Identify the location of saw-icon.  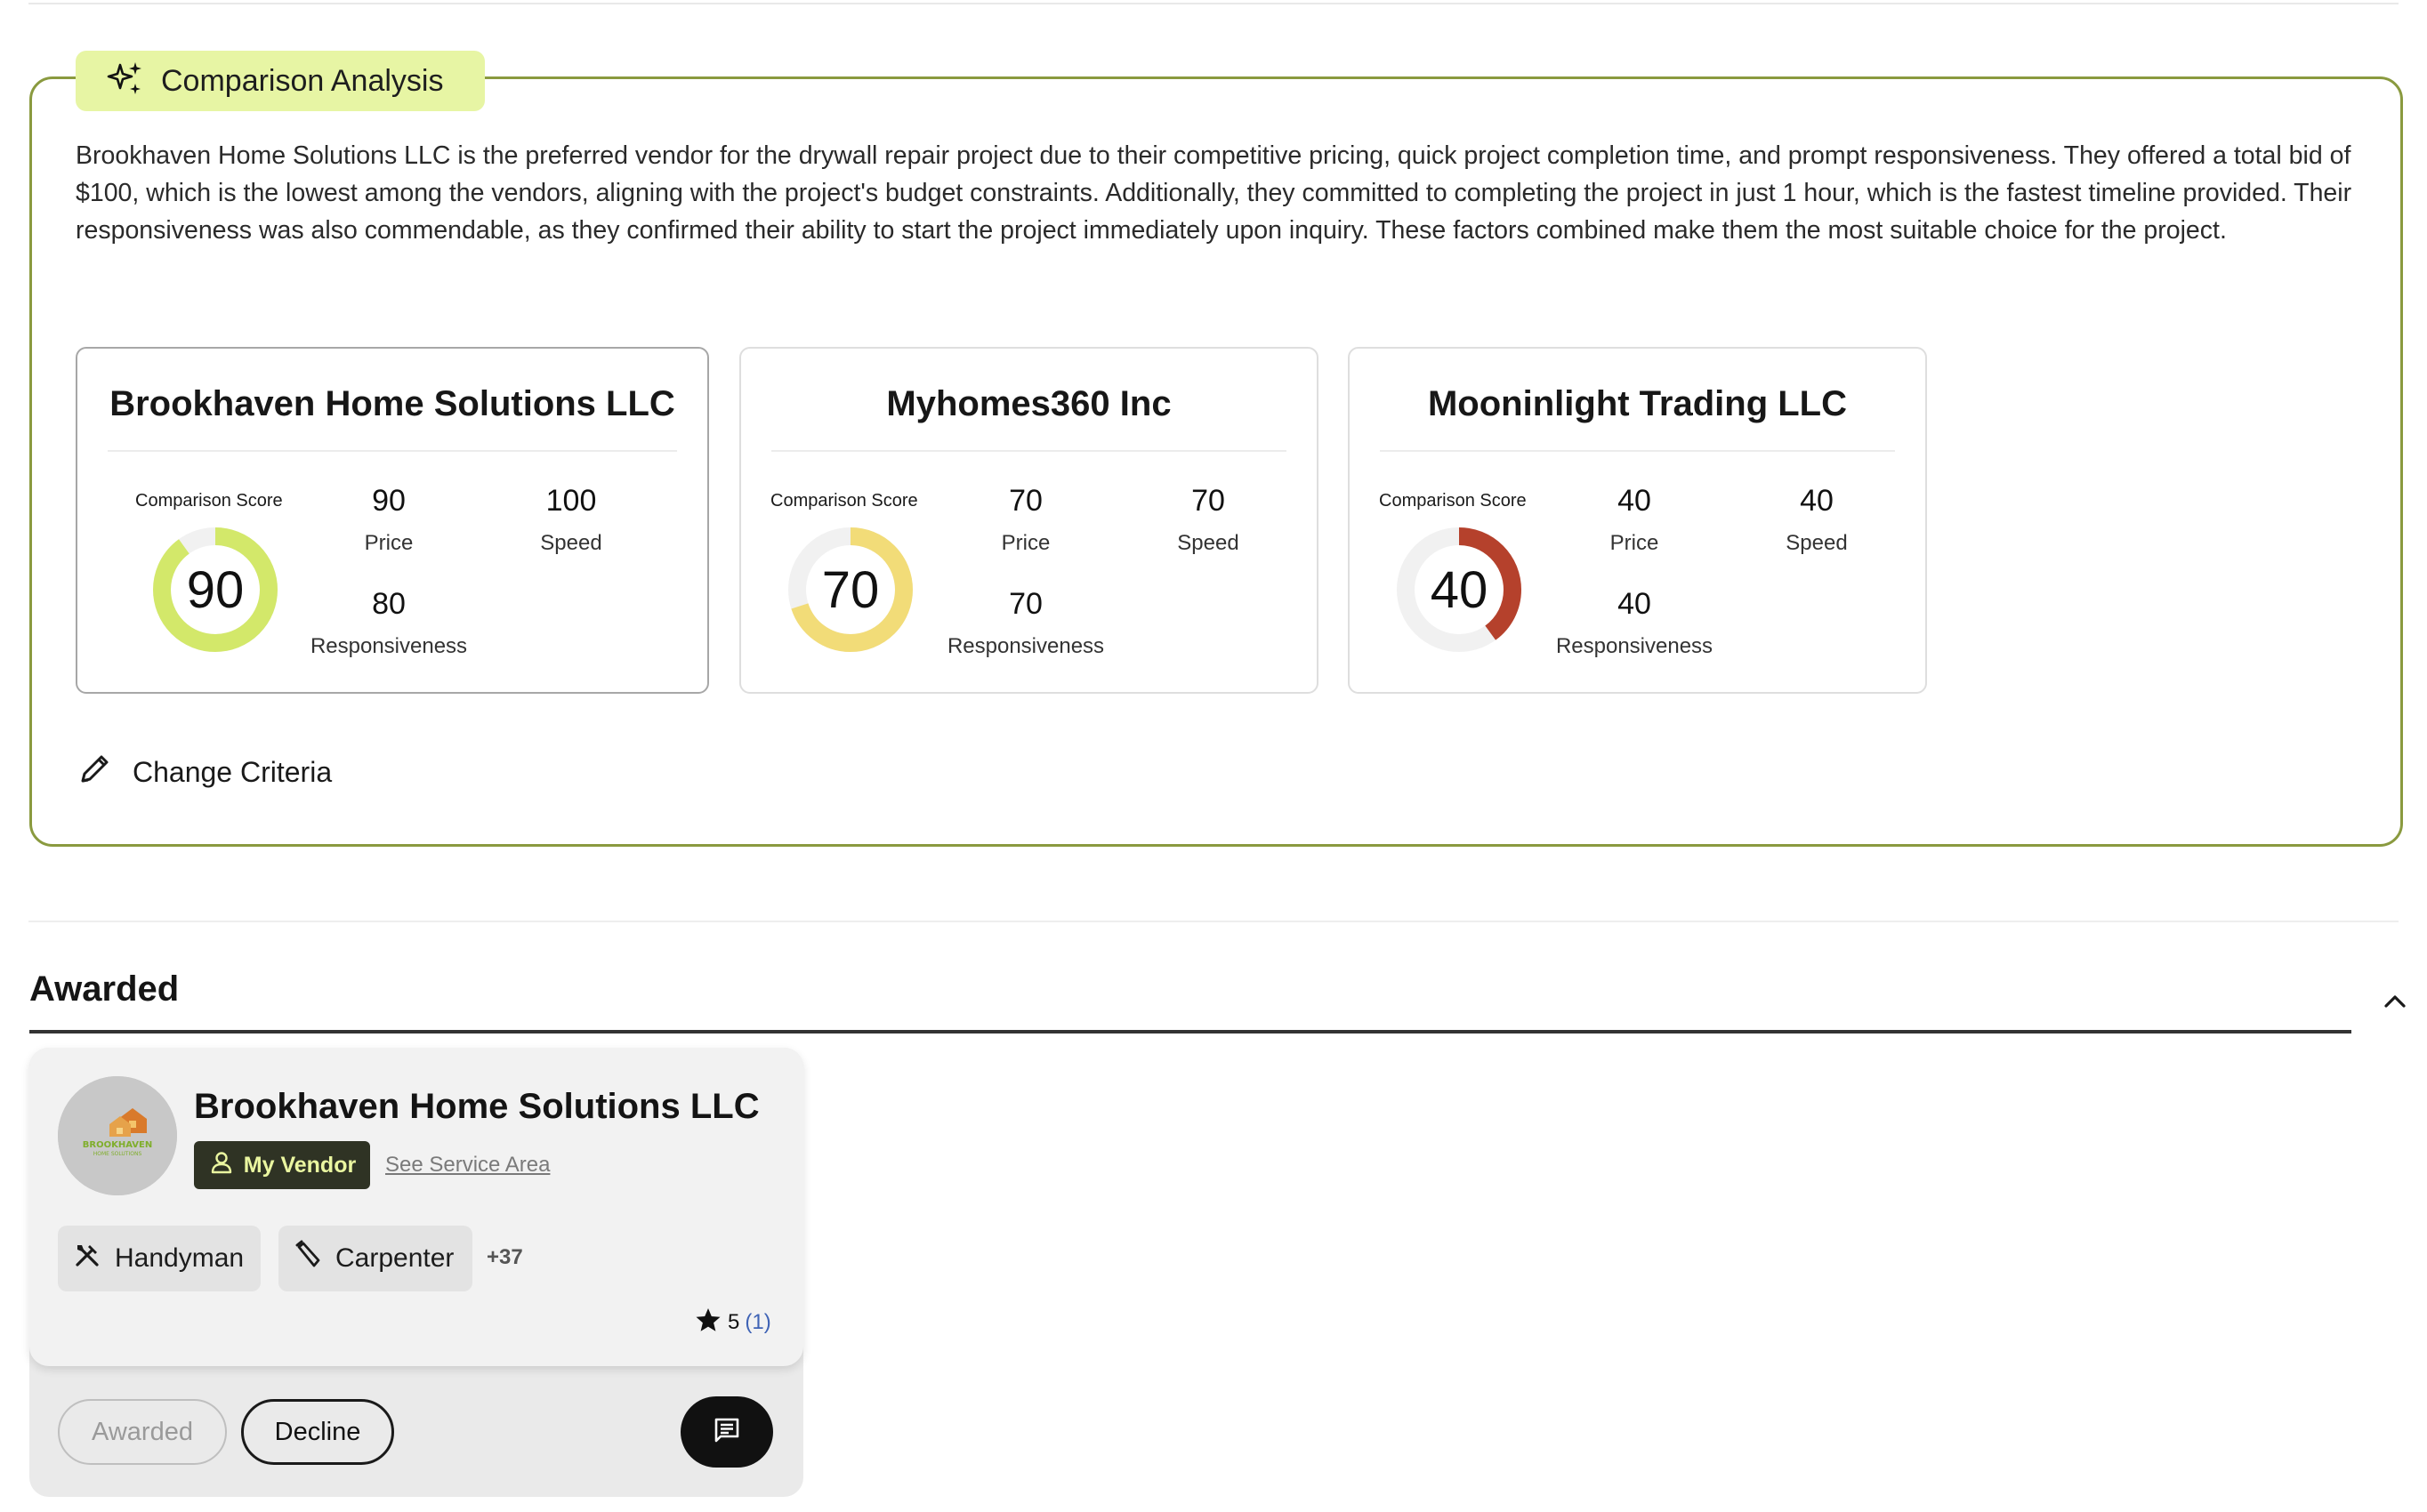
(308, 1258).